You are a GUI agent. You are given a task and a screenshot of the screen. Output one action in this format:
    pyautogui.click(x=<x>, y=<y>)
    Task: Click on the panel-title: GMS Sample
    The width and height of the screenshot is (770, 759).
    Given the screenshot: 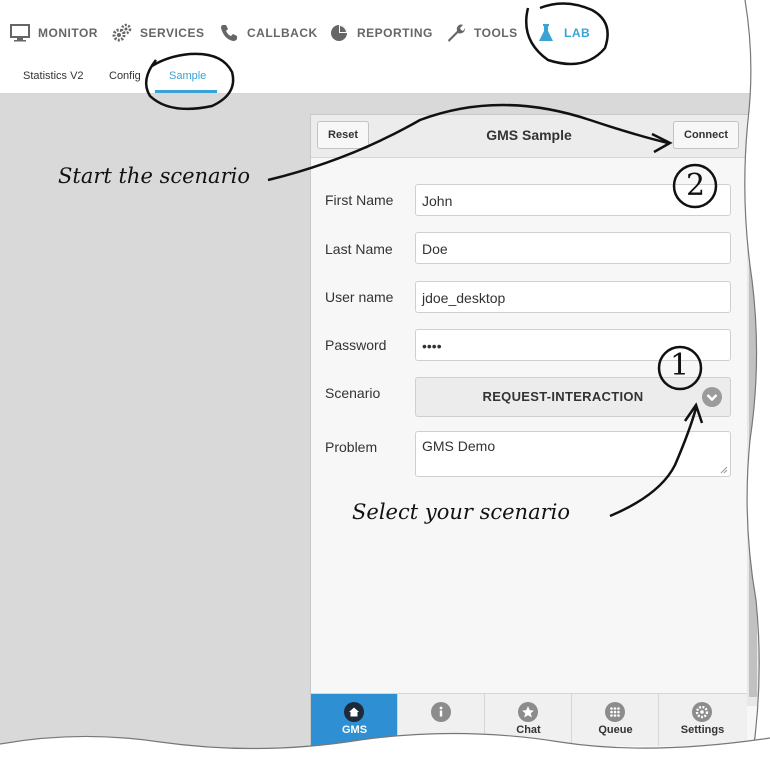 What is the action you would take?
    pyautogui.click(x=529, y=135)
    